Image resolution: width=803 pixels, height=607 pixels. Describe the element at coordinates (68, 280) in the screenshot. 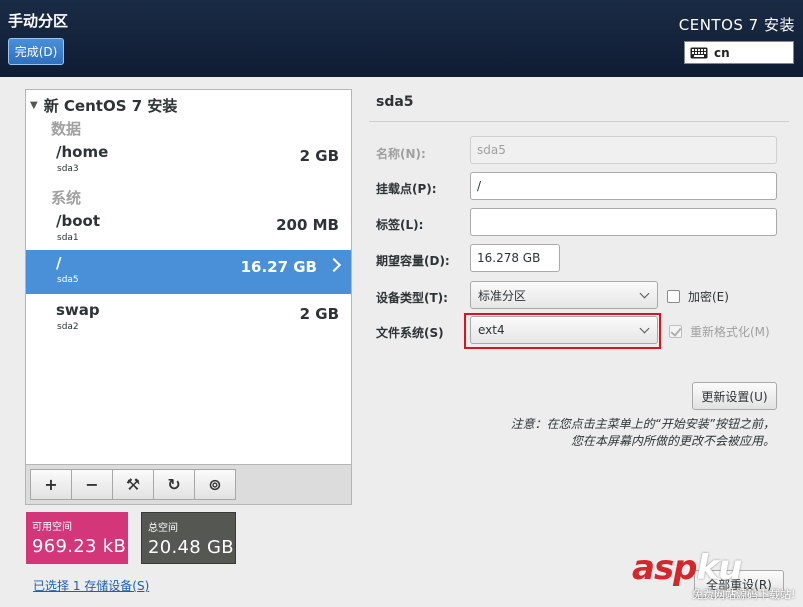

I see `partition-device: sda5` at that location.